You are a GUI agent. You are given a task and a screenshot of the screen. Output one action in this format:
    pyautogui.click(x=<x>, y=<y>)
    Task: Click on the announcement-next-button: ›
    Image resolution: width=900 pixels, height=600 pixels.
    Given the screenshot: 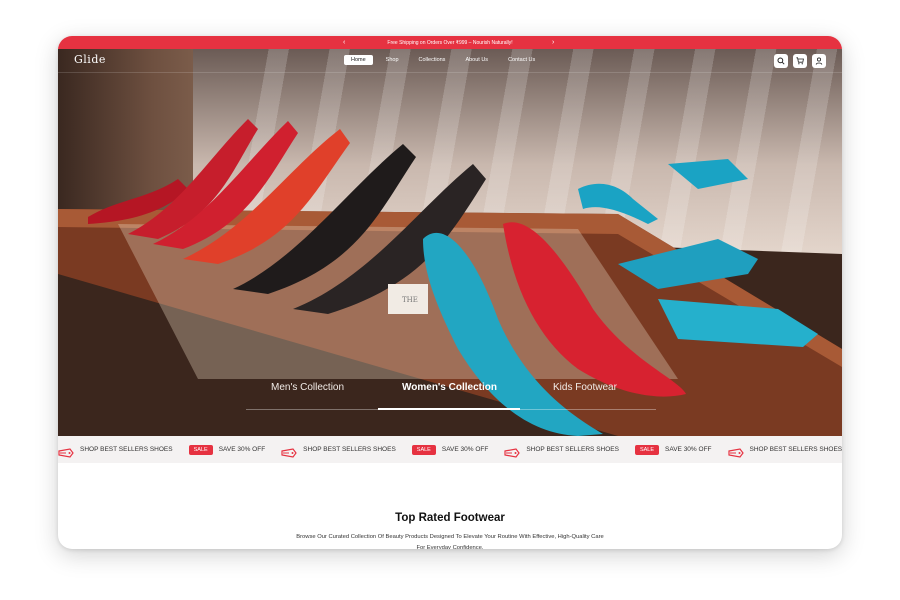 What is the action you would take?
    pyautogui.click(x=553, y=42)
    